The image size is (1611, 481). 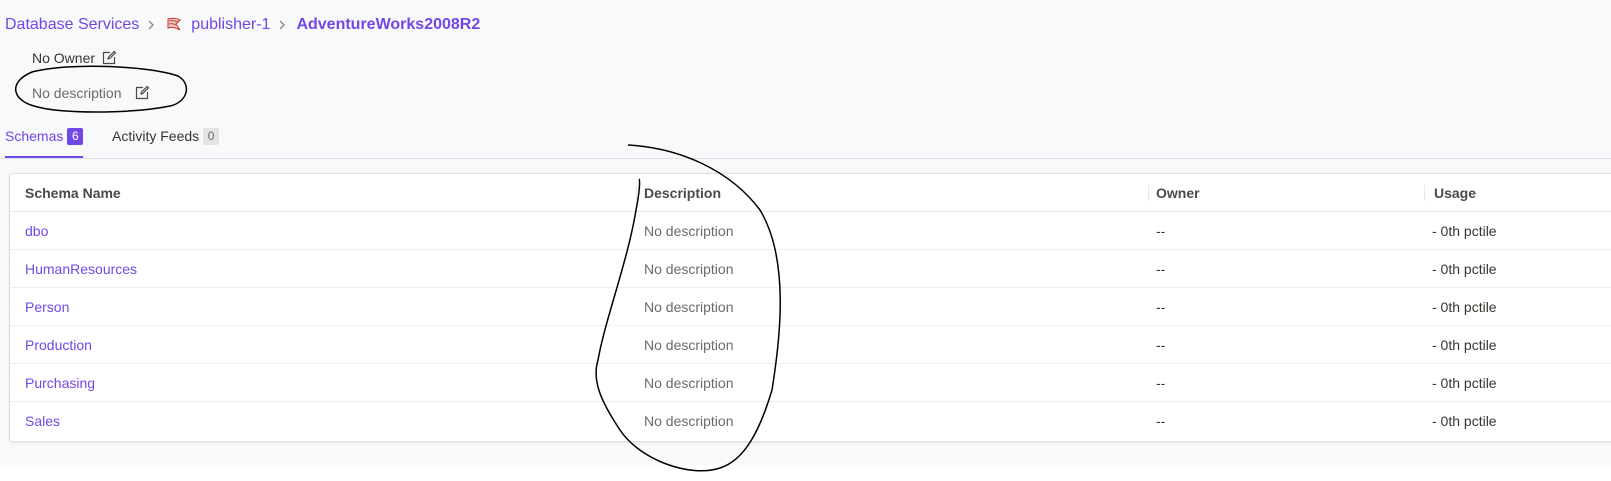 I want to click on tab-schemas: Schemas 6, so click(x=44, y=143).